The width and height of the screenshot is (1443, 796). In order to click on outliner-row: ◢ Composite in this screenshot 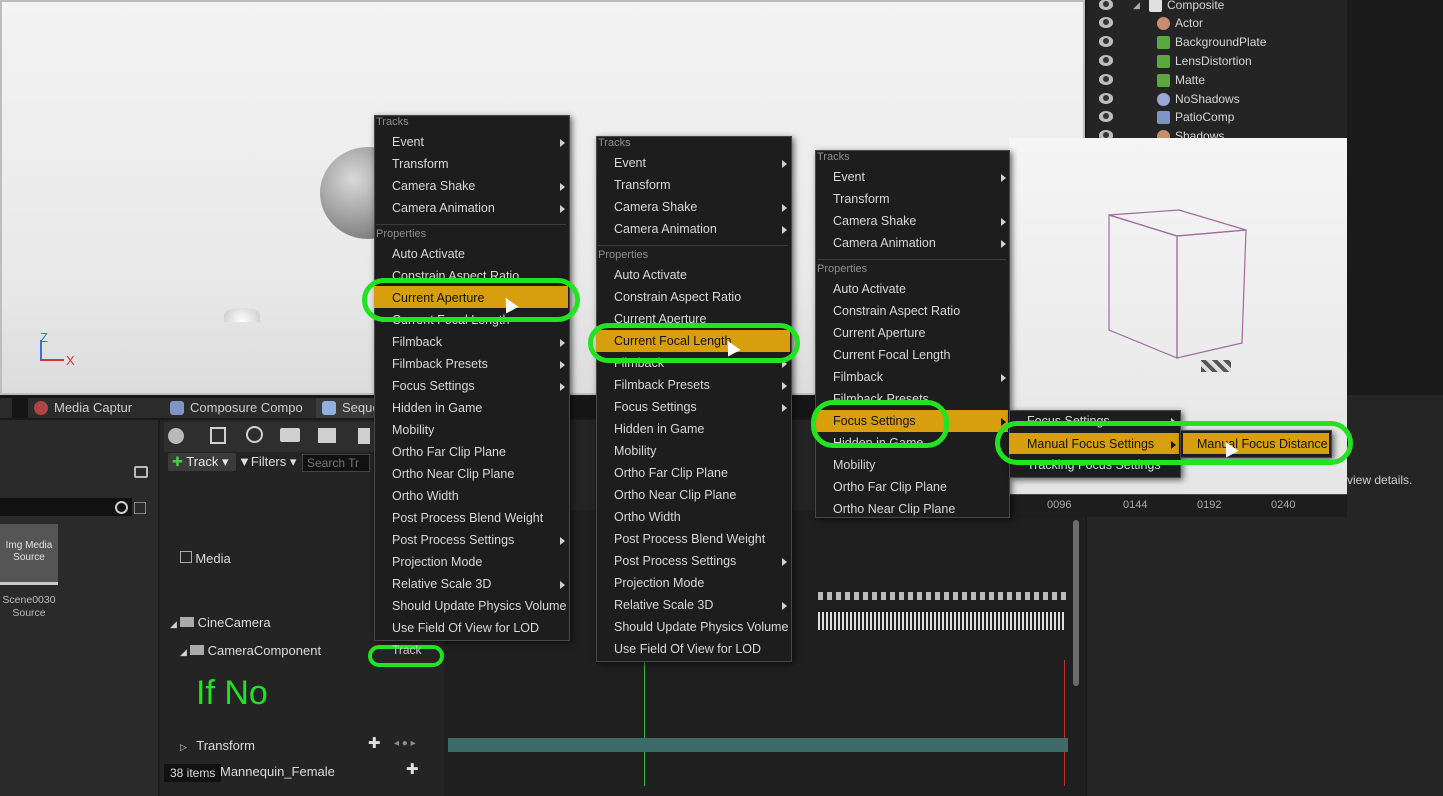, I will do `click(1217, 7)`.